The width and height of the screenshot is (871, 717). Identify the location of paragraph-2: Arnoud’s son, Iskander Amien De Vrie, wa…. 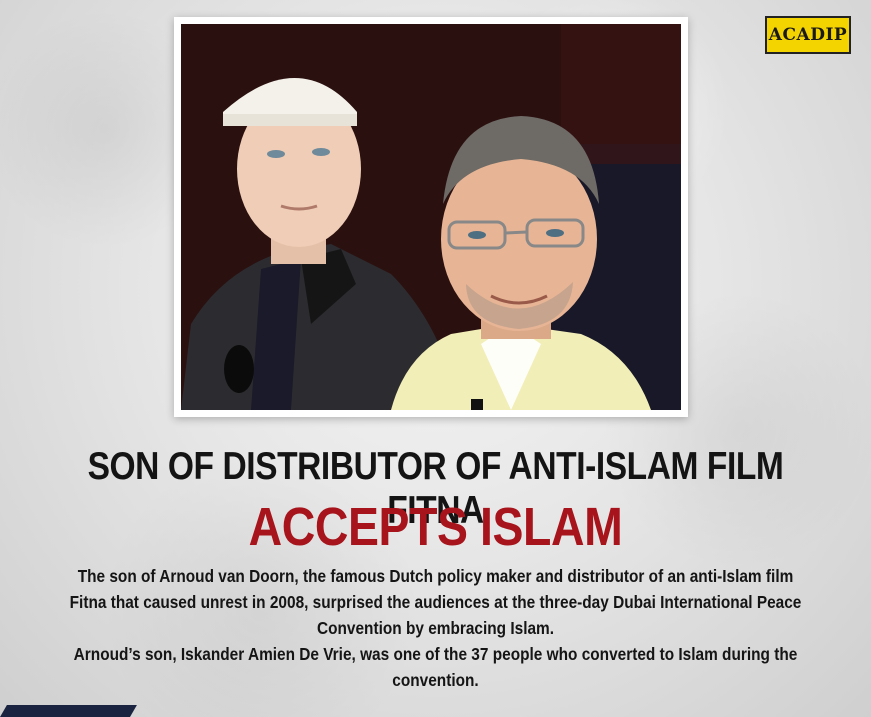
(435, 667).